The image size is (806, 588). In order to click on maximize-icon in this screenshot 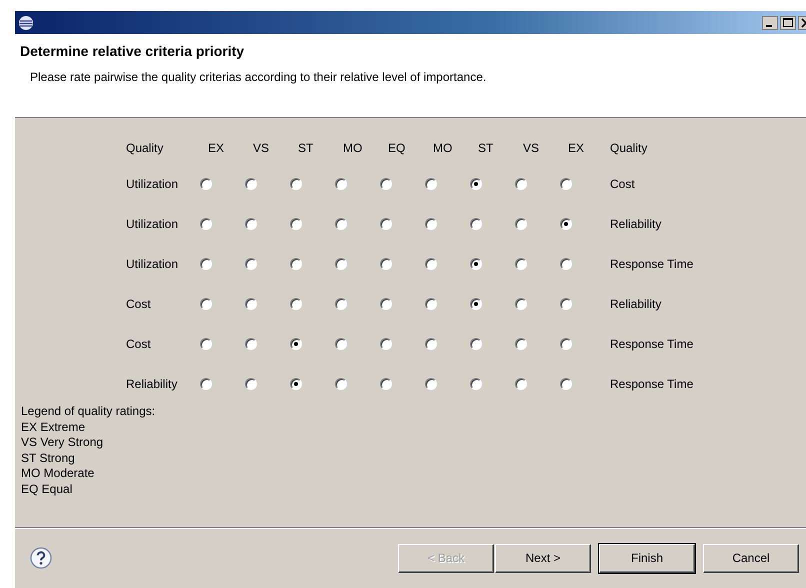, I will do `click(788, 23)`.